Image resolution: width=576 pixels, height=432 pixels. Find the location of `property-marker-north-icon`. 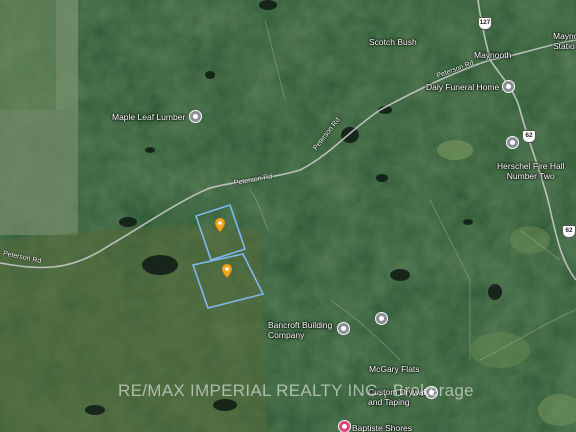

property-marker-north-icon is located at coordinates (220, 225).